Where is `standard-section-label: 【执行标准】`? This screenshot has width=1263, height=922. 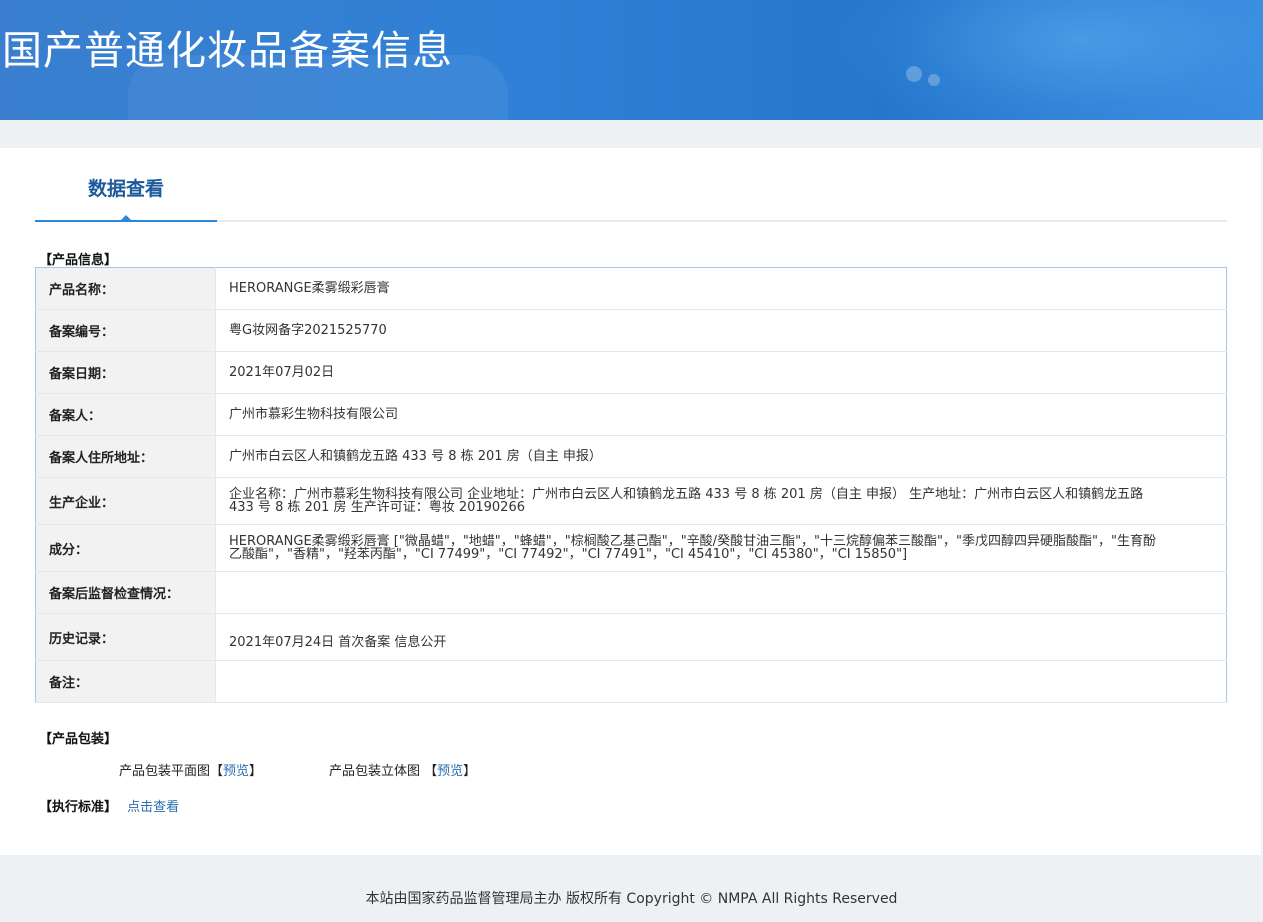
standard-section-label: 【执行标准】 is located at coordinates (78, 807).